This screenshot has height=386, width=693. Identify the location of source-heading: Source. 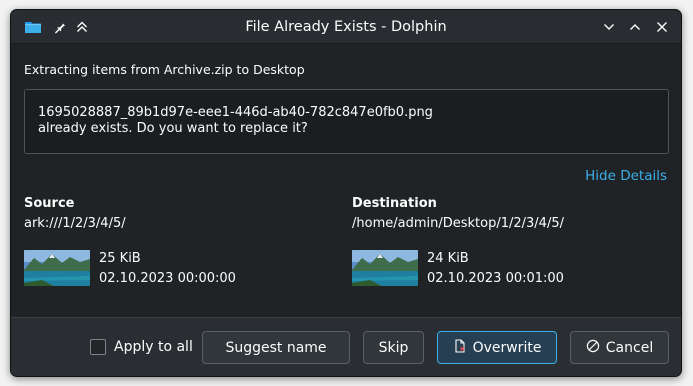
(49, 203).